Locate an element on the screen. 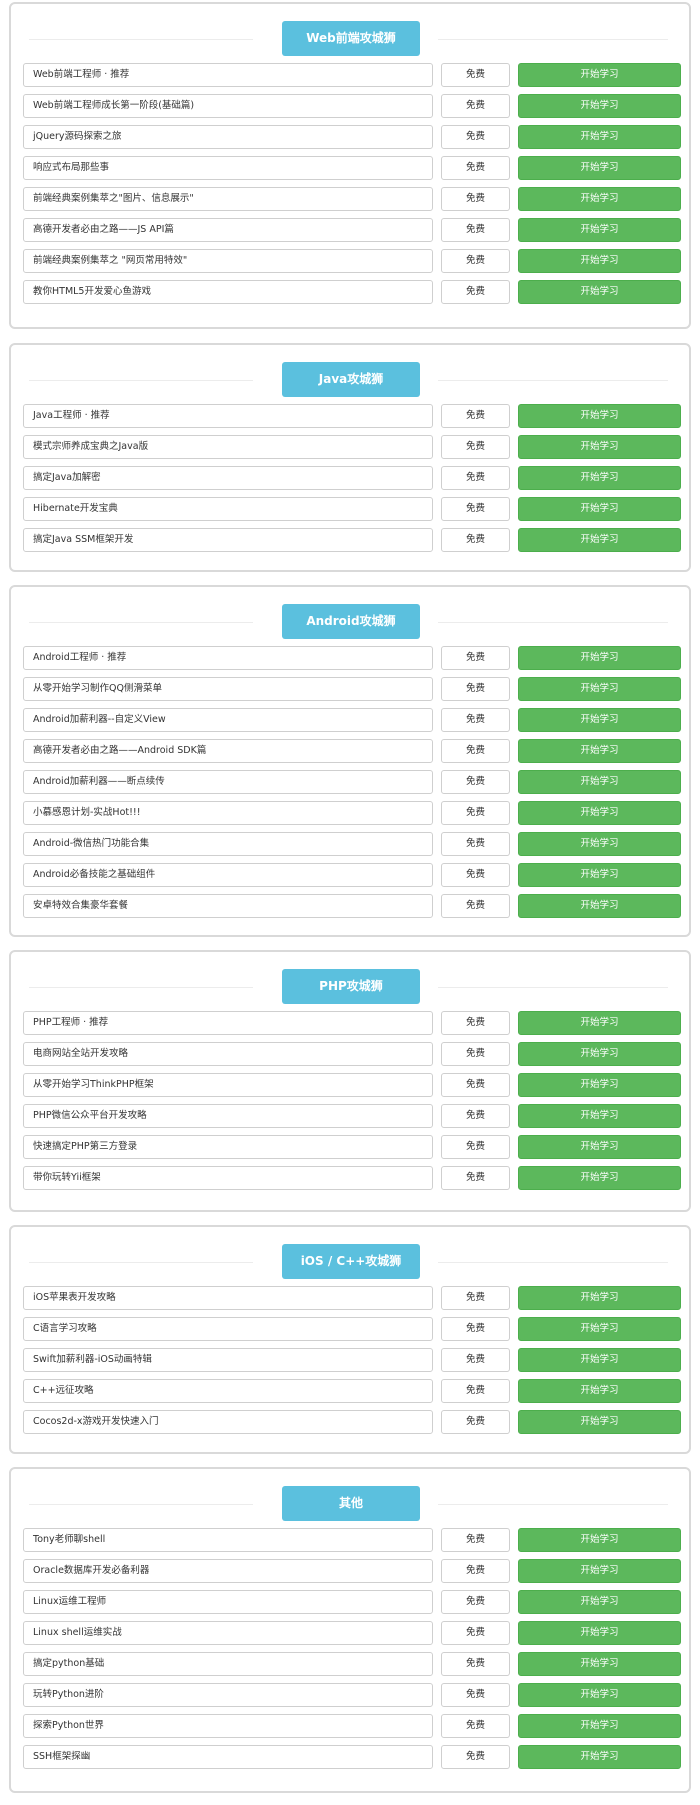  course-name: C语言学习攻略 is located at coordinates (228, 1329).